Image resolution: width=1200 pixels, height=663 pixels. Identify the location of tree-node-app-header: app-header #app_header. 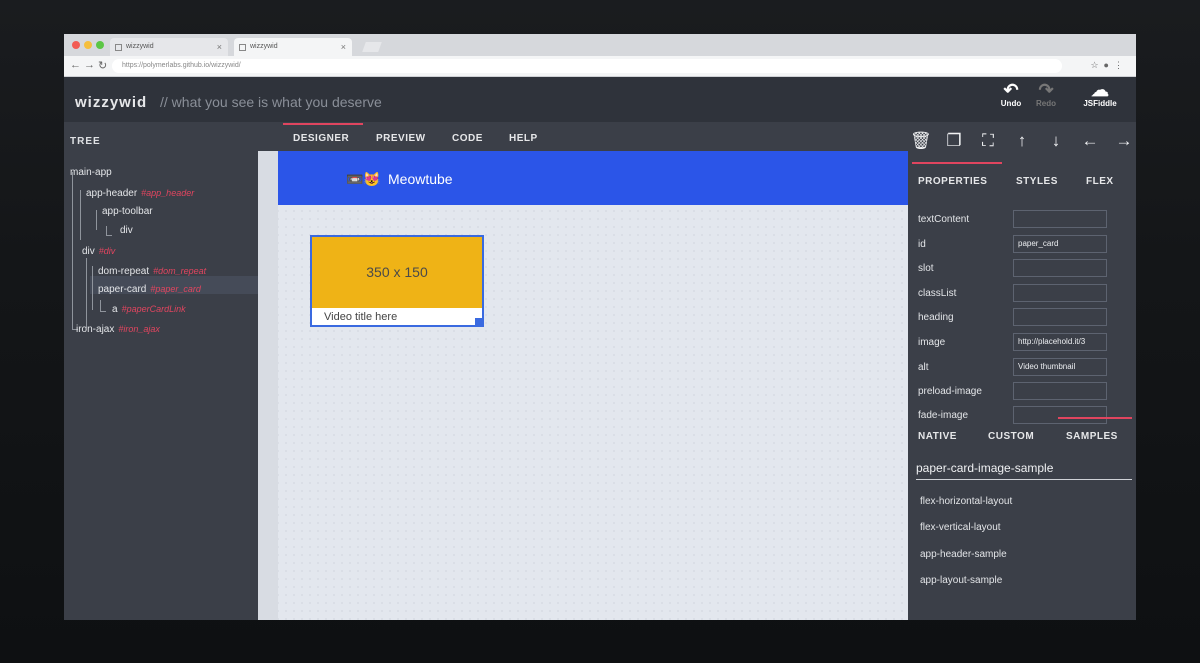
(140, 193).